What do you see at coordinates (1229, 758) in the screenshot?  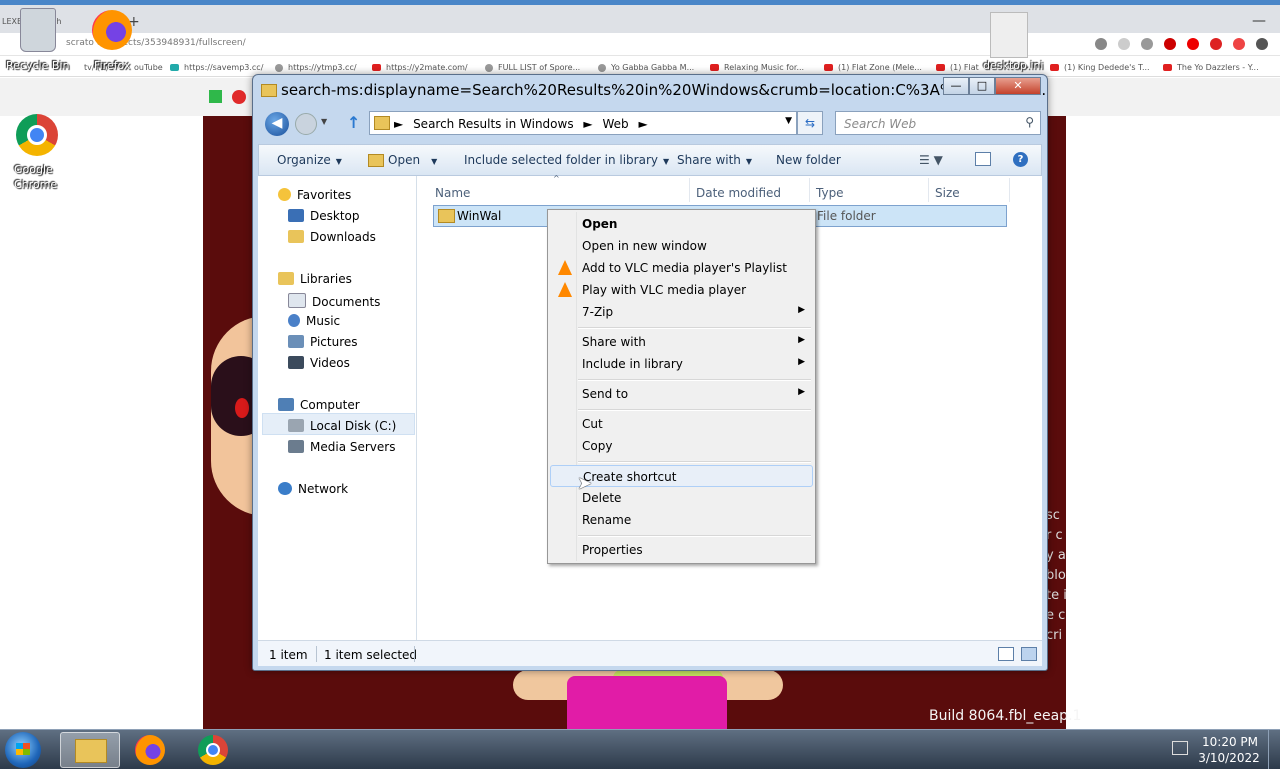 I see `clock-date: 3/10/2022` at bounding box center [1229, 758].